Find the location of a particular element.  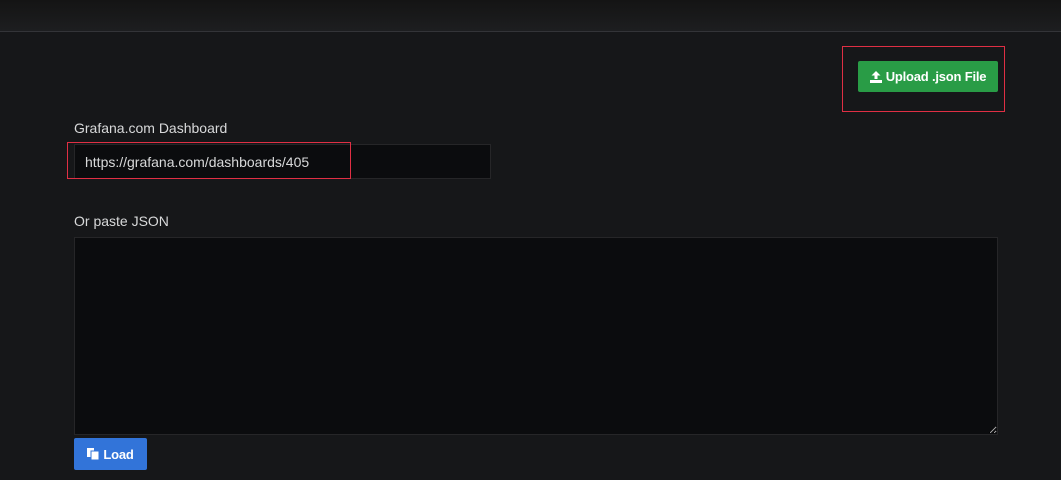

grafana-com-url-input is located at coordinates (282, 161).